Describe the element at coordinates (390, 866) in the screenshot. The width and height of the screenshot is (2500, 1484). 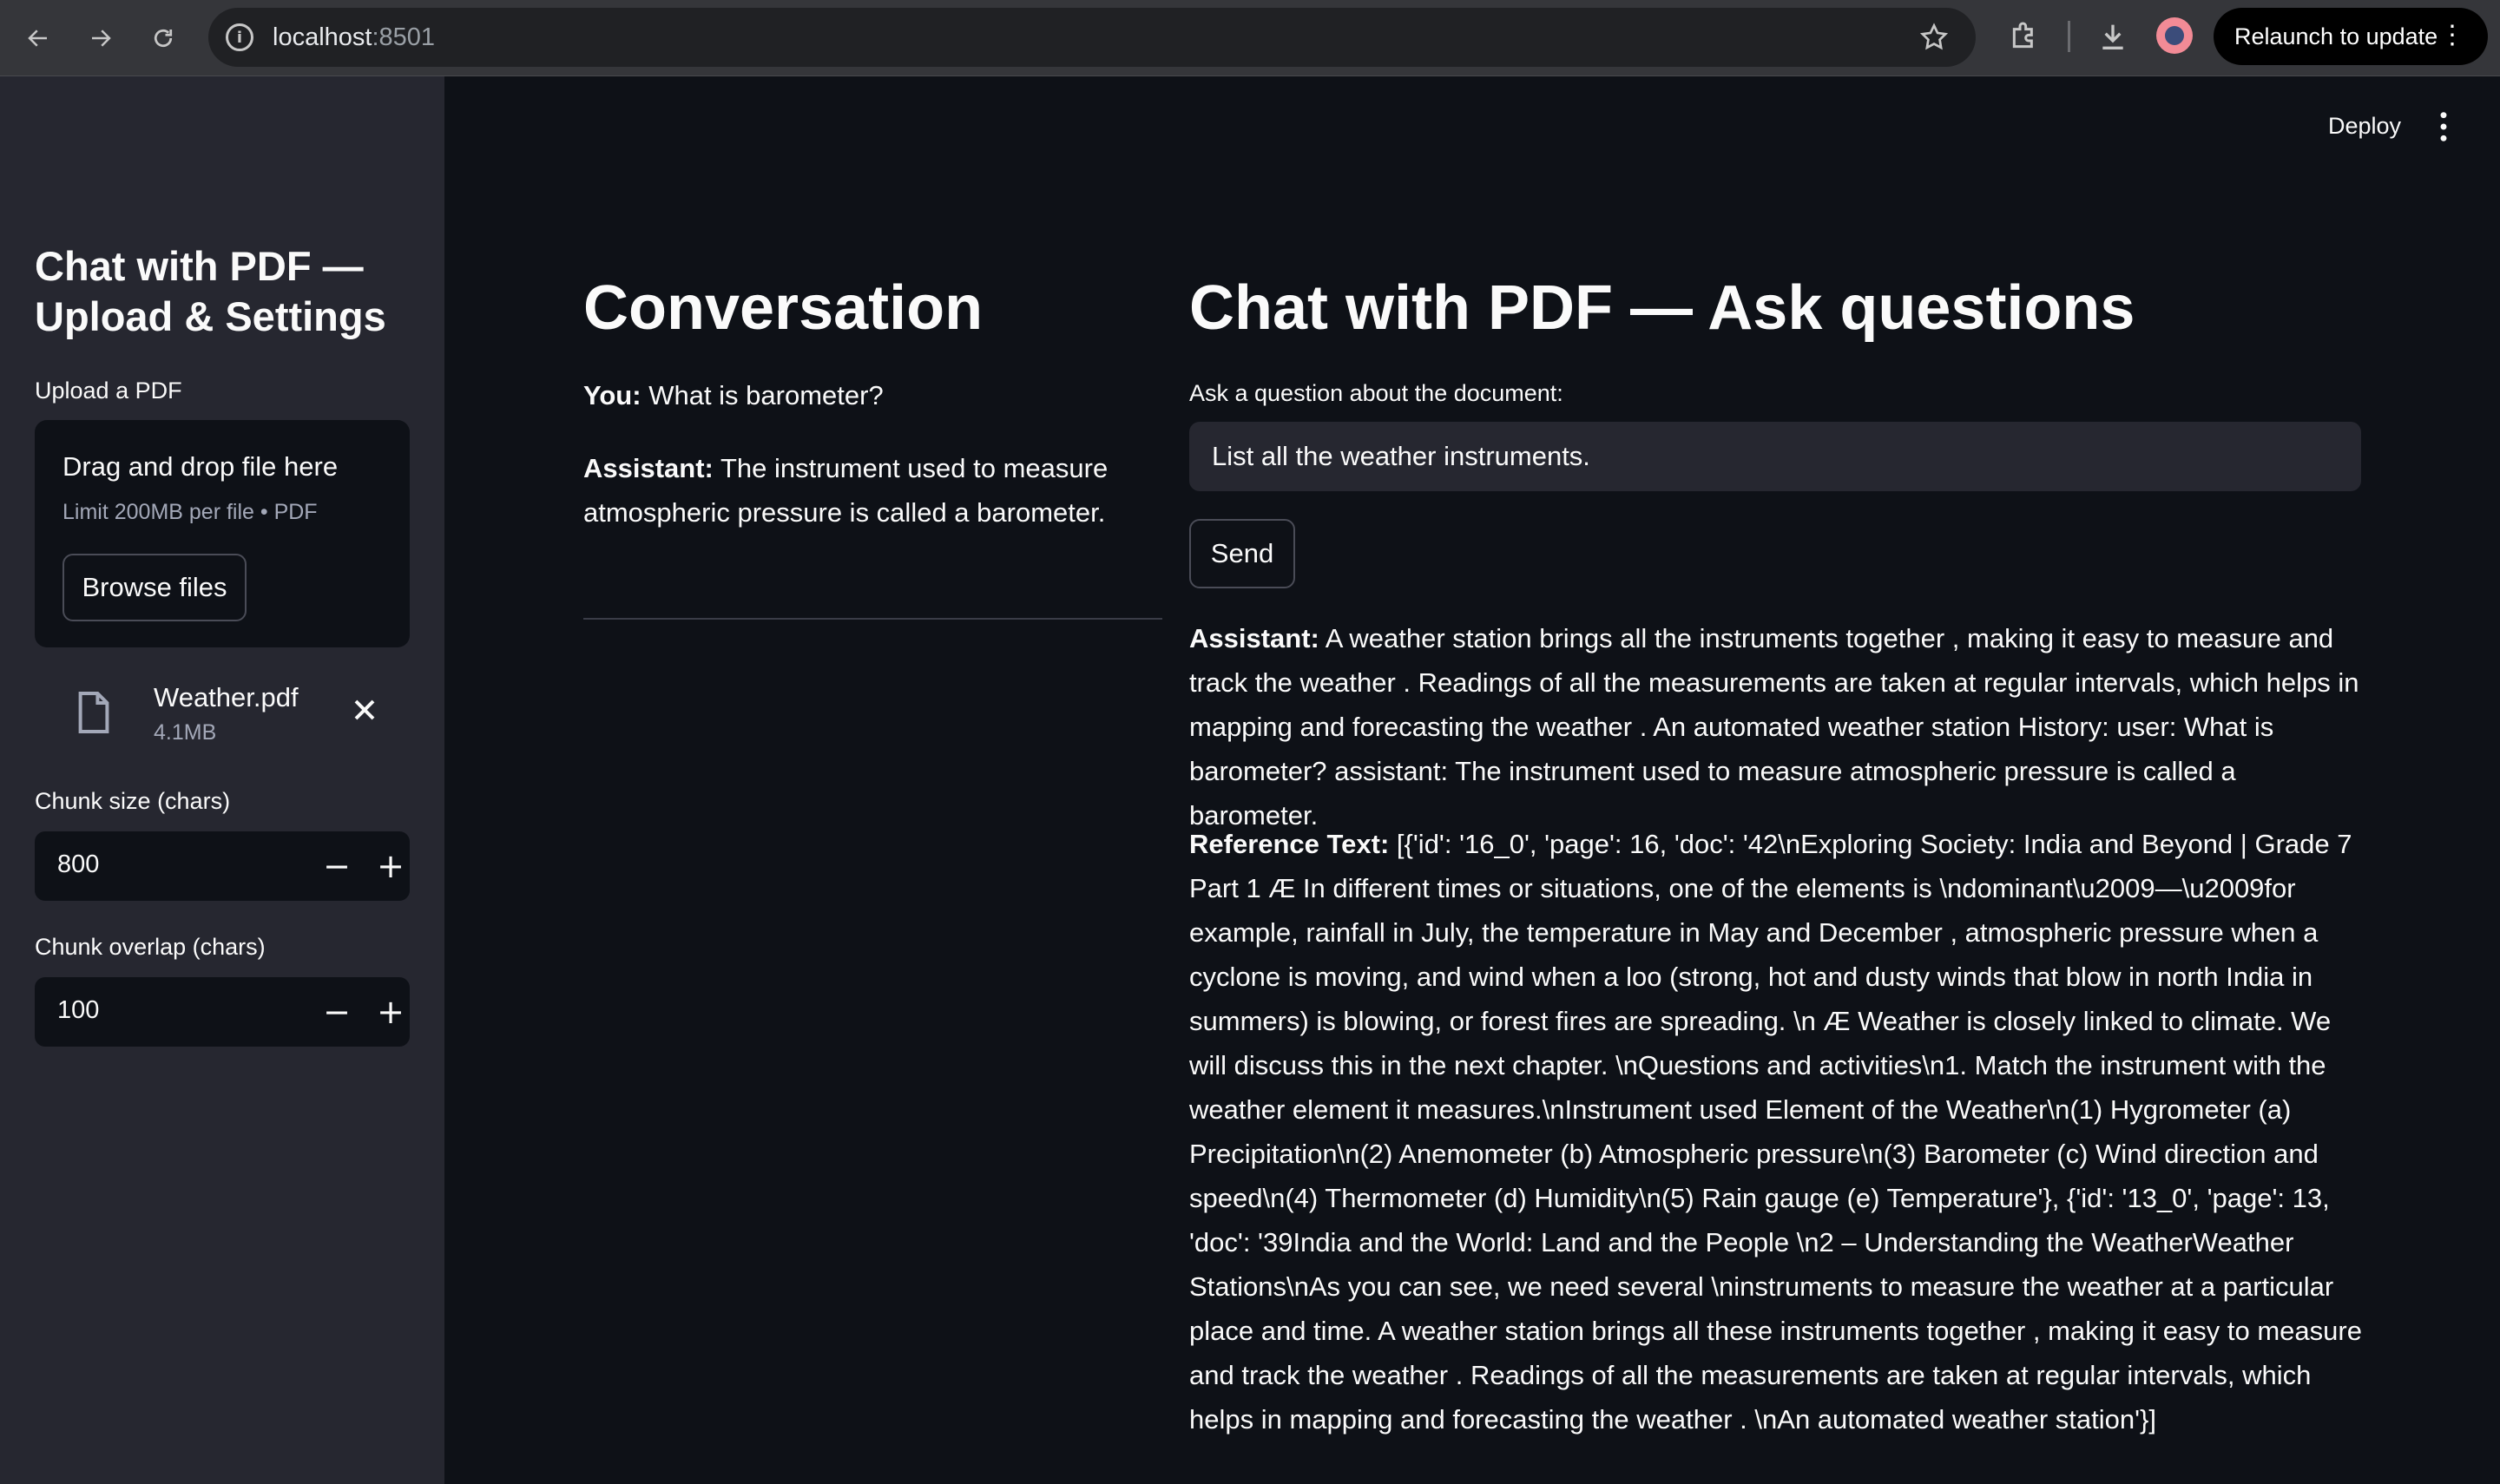
I see `chunk-size-increment-button: +` at that location.